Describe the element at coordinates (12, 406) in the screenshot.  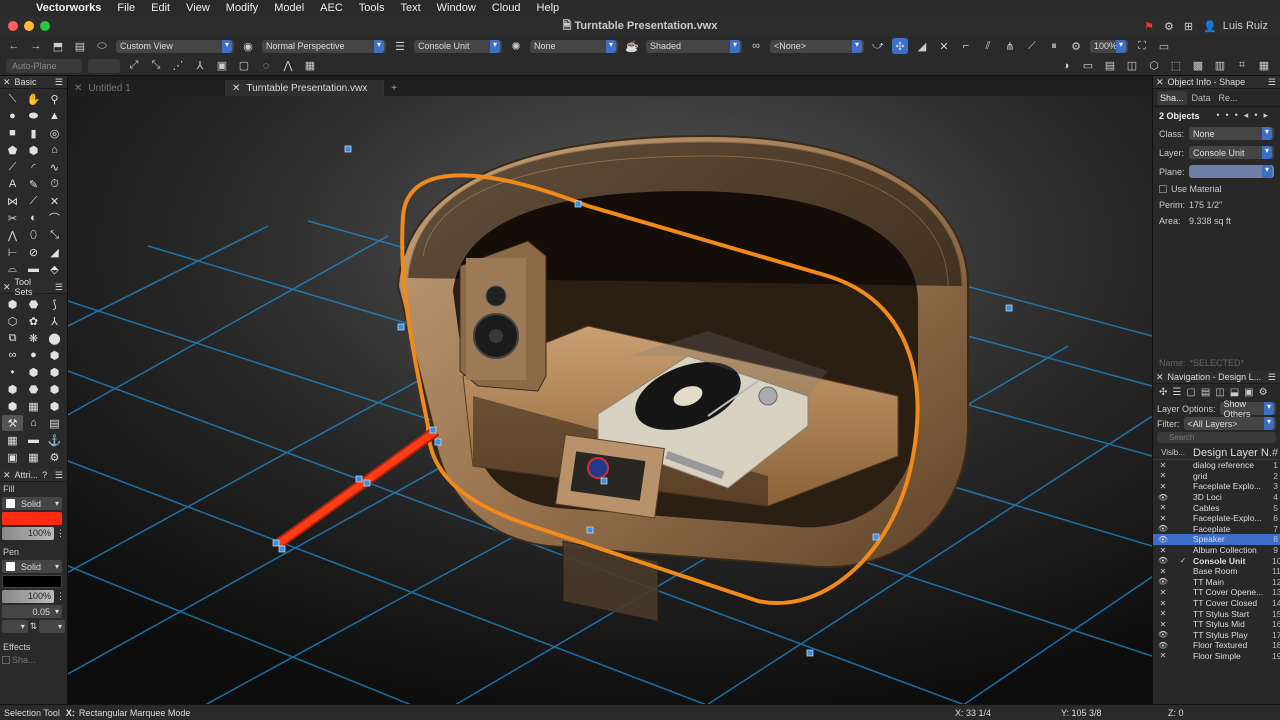
I see `space-icon: ⬢` at that location.